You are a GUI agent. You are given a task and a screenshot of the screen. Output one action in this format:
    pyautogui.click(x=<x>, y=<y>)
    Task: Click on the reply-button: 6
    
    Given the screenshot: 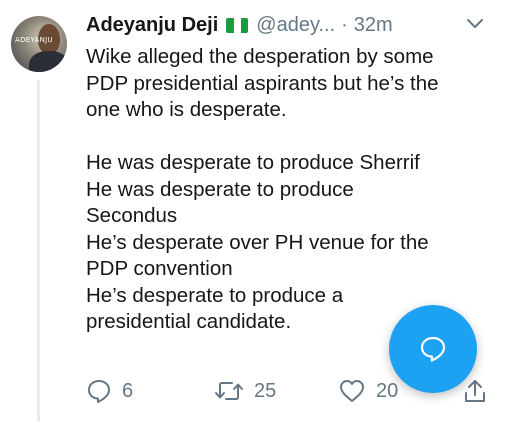 What is the action you would take?
    pyautogui.click(x=109, y=391)
    